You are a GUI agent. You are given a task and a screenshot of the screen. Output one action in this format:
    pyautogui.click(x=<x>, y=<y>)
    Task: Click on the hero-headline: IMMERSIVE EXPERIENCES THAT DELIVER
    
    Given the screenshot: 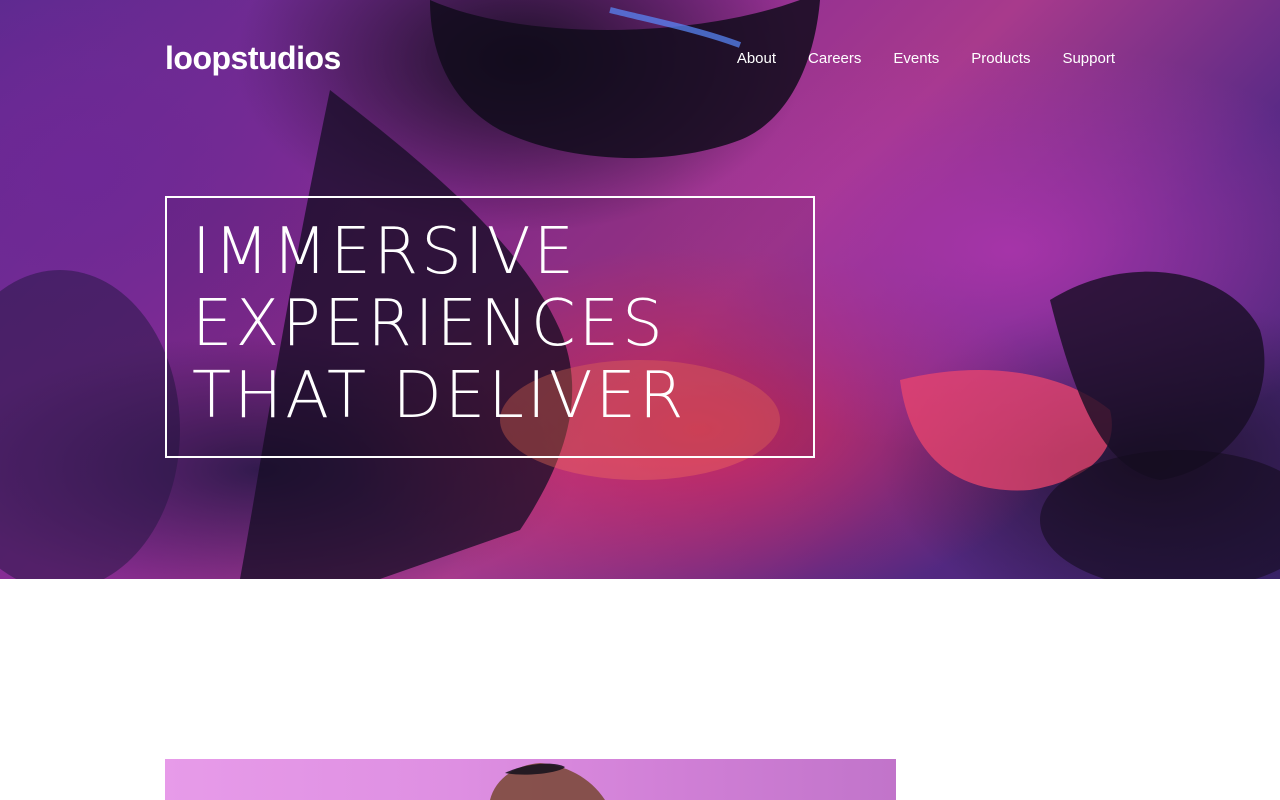 What is the action you would take?
    pyautogui.click(x=490, y=315)
    